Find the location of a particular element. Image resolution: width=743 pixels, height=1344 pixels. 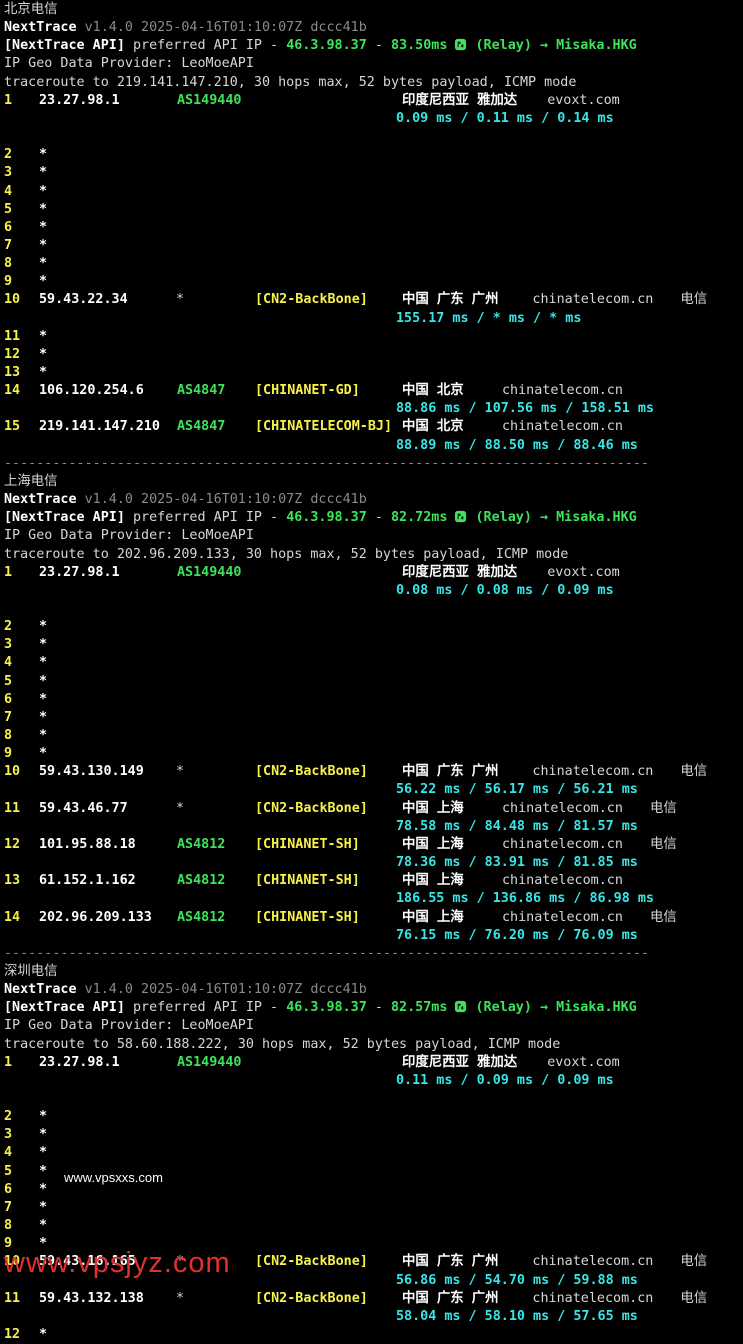

hop-rtt: 56.86 ms / 54.70 ms / 59.88 ms is located at coordinates (517, 1280).